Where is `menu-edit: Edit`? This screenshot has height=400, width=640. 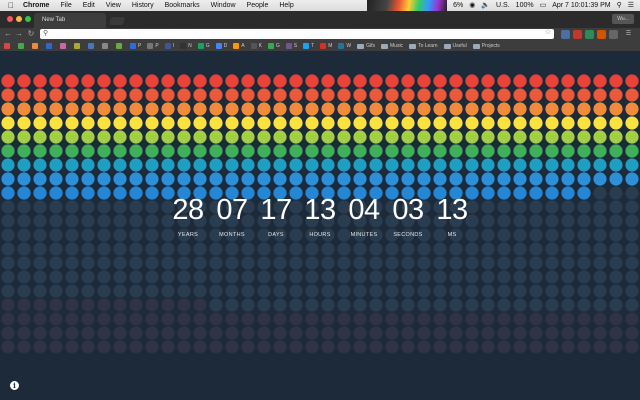 menu-edit: Edit is located at coordinates (89, 5).